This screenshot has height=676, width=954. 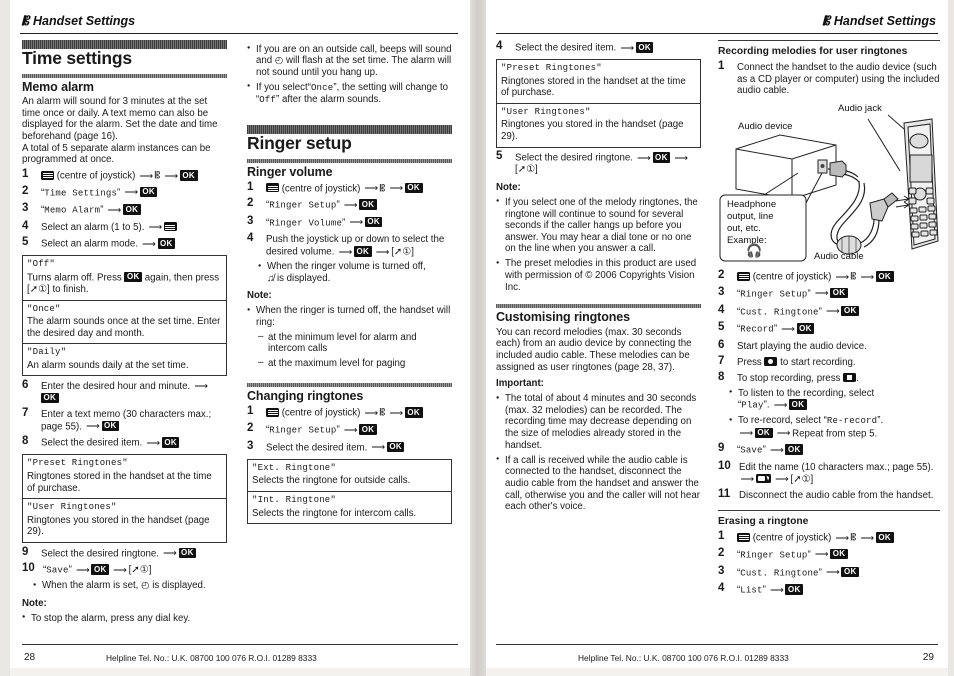 What do you see at coordinates (92, 443) in the screenshot?
I see `step-text: Select the desired item.` at bounding box center [92, 443].